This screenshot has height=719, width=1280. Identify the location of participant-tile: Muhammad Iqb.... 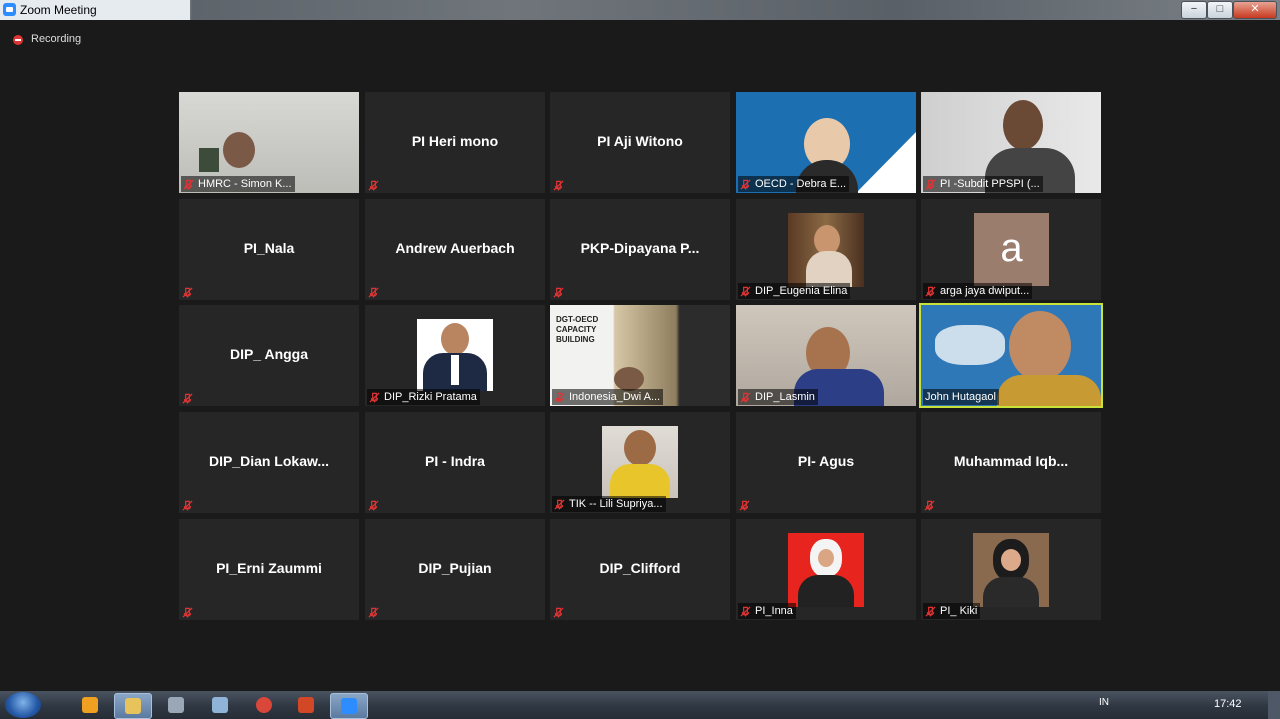
(1011, 462).